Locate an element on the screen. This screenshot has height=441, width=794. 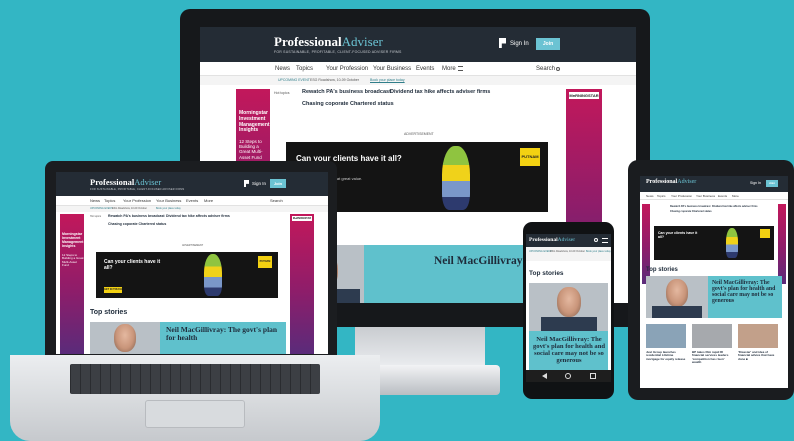
tablet-logo: ProfessionalAdviser is located at coordinates (671, 182).